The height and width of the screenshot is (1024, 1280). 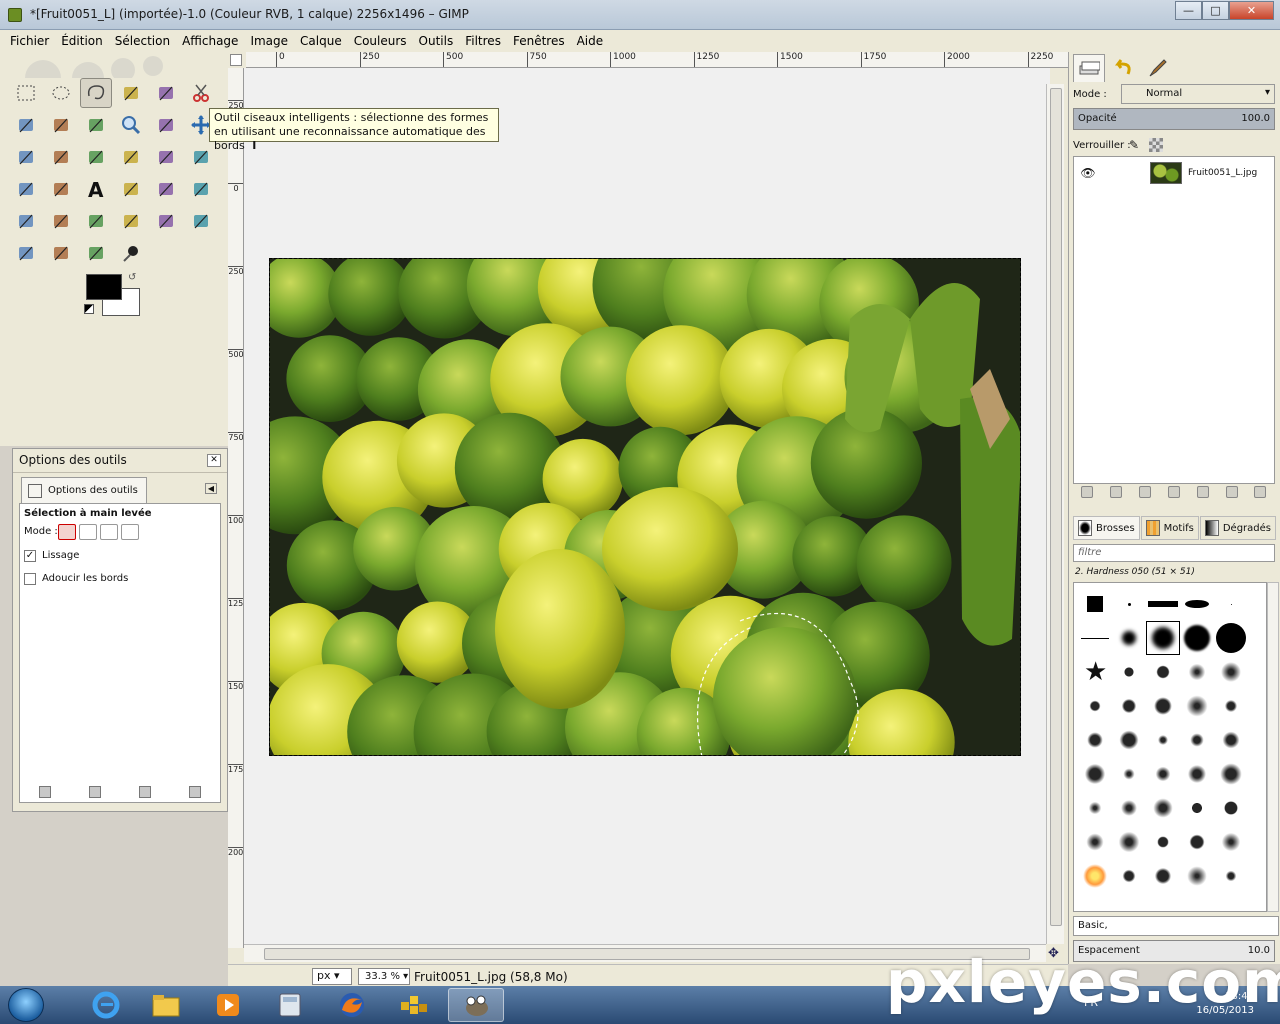 What do you see at coordinates (1251, 10) in the screenshot?
I see `close-button: ✕` at bounding box center [1251, 10].